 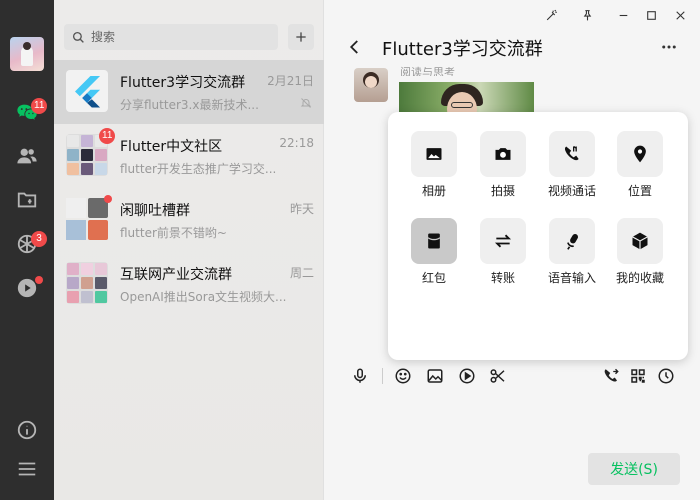 What do you see at coordinates (640, 241) in the screenshot?
I see `favorites-icon` at bounding box center [640, 241].